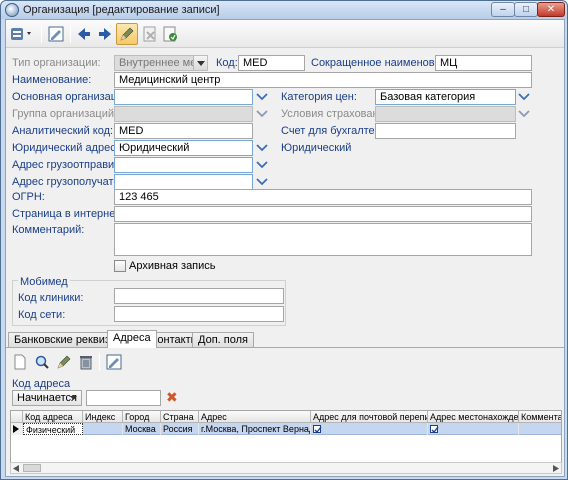  I want to click on cell-index, so click(103, 429).